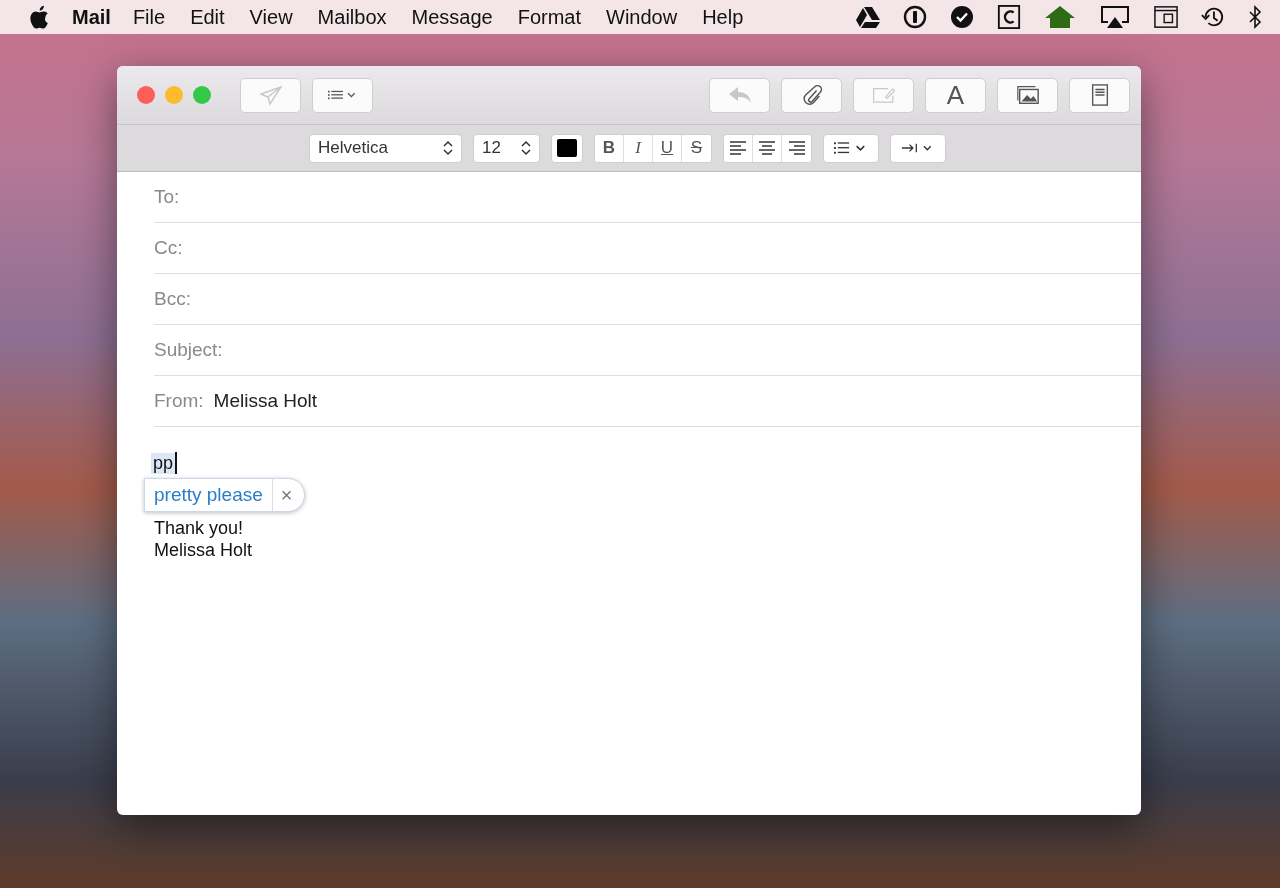 The height and width of the screenshot is (888, 1280). I want to click on fonts-button: A, so click(955, 95).